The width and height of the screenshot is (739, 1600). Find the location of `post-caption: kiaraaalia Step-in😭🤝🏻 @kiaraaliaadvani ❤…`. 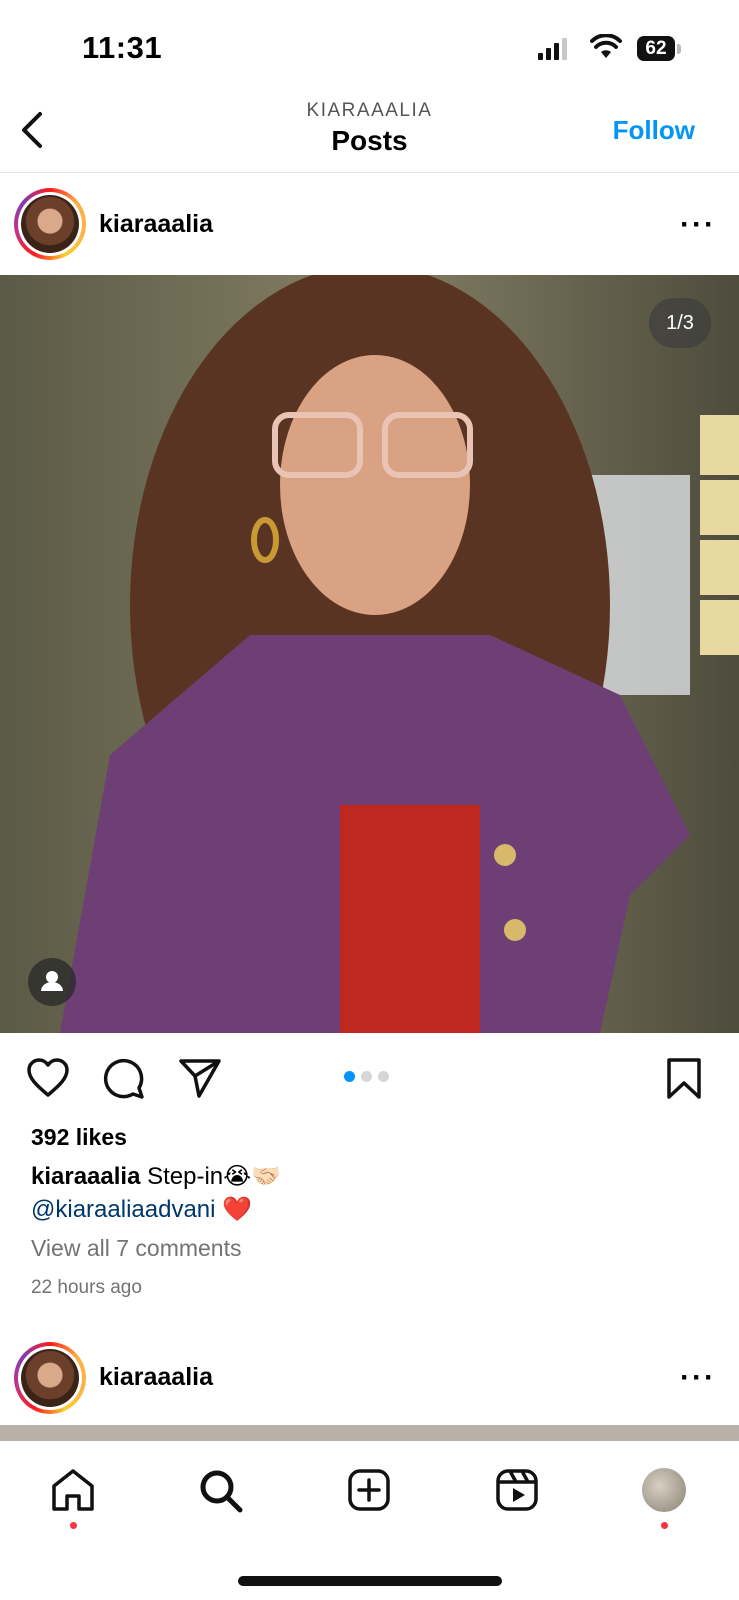

post-caption: kiaraaalia Step-in😭🤝🏻 @kiaraaliaadvani ❤… is located at coordinates (371, 1193).